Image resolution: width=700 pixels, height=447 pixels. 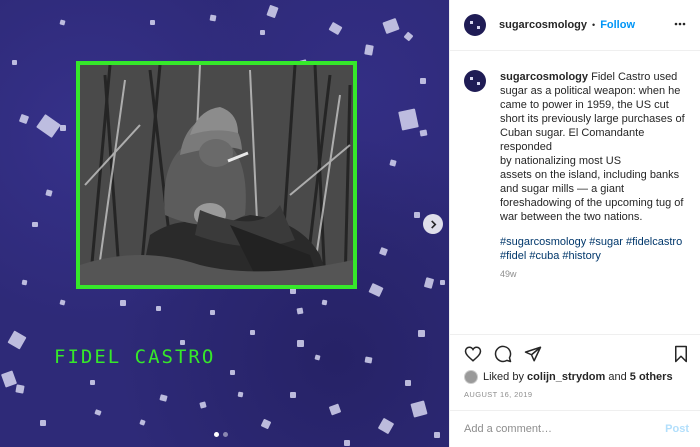 I want to click on heart-icon, so click(x=473, y=354).